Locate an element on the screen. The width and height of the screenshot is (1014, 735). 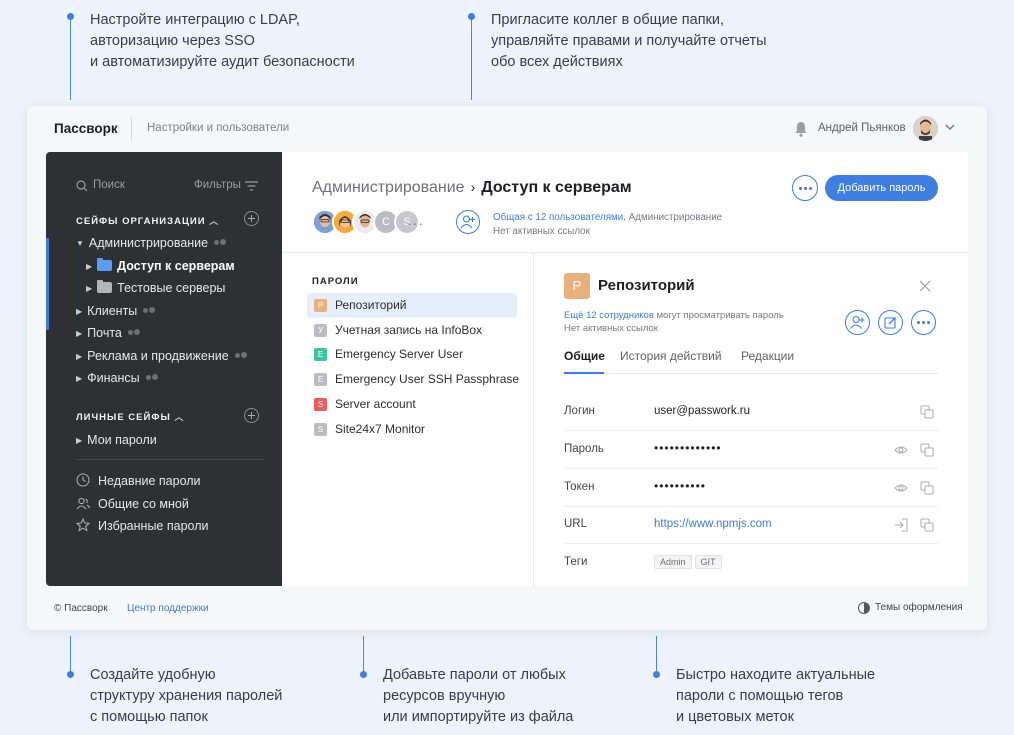
divider is located at coordinates (170, 459).